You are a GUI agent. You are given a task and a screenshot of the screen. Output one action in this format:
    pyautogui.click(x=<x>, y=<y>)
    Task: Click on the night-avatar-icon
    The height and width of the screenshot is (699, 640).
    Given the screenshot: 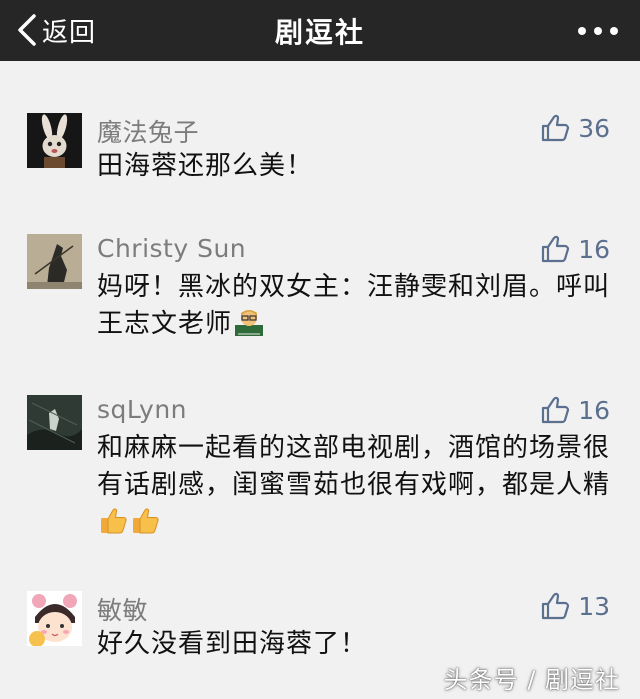 What is the action you would take?
    pyautogui.click(x=54, y=422)
    